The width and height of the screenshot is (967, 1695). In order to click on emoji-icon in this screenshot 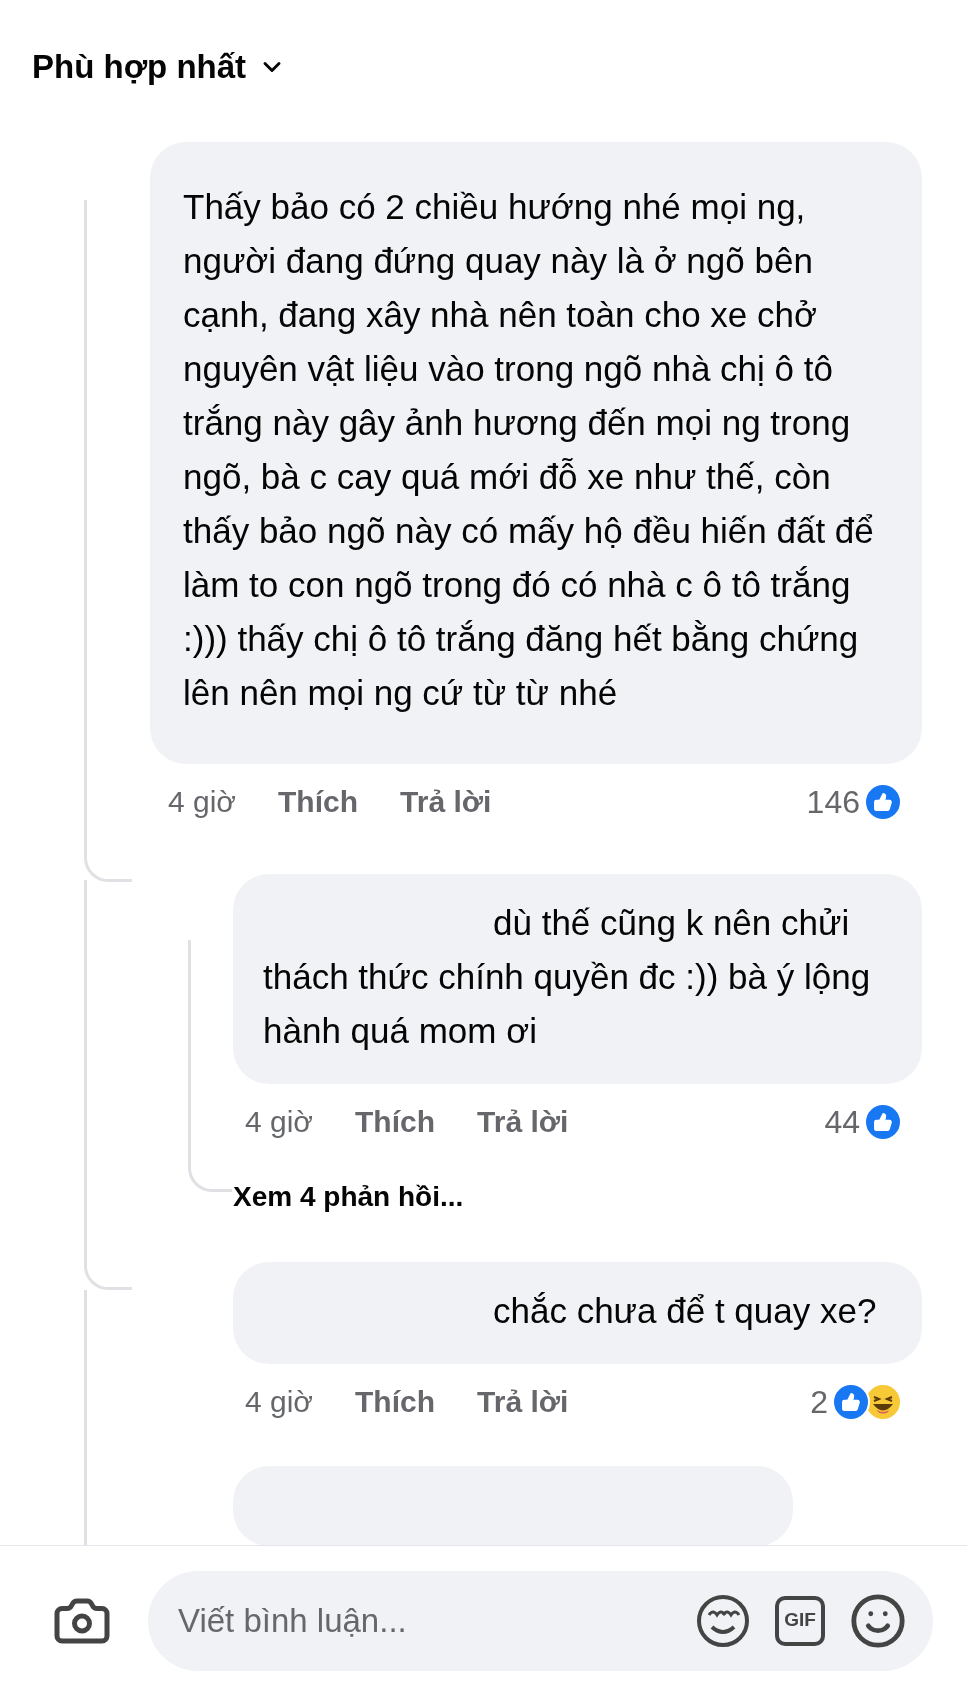, I will do `click(878, 1620)`.